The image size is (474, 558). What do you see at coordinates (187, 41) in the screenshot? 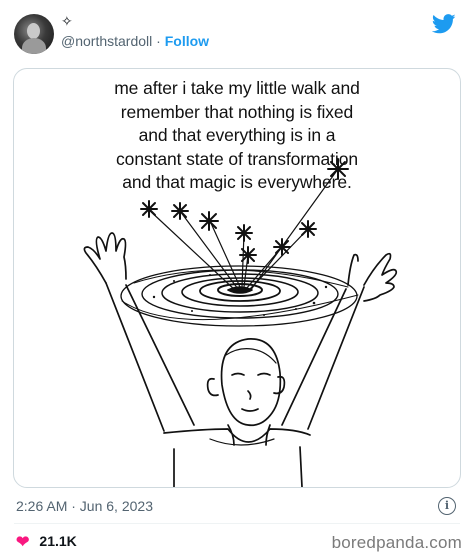
I see `follow-button: Follow` at bounding box center [187, 41].